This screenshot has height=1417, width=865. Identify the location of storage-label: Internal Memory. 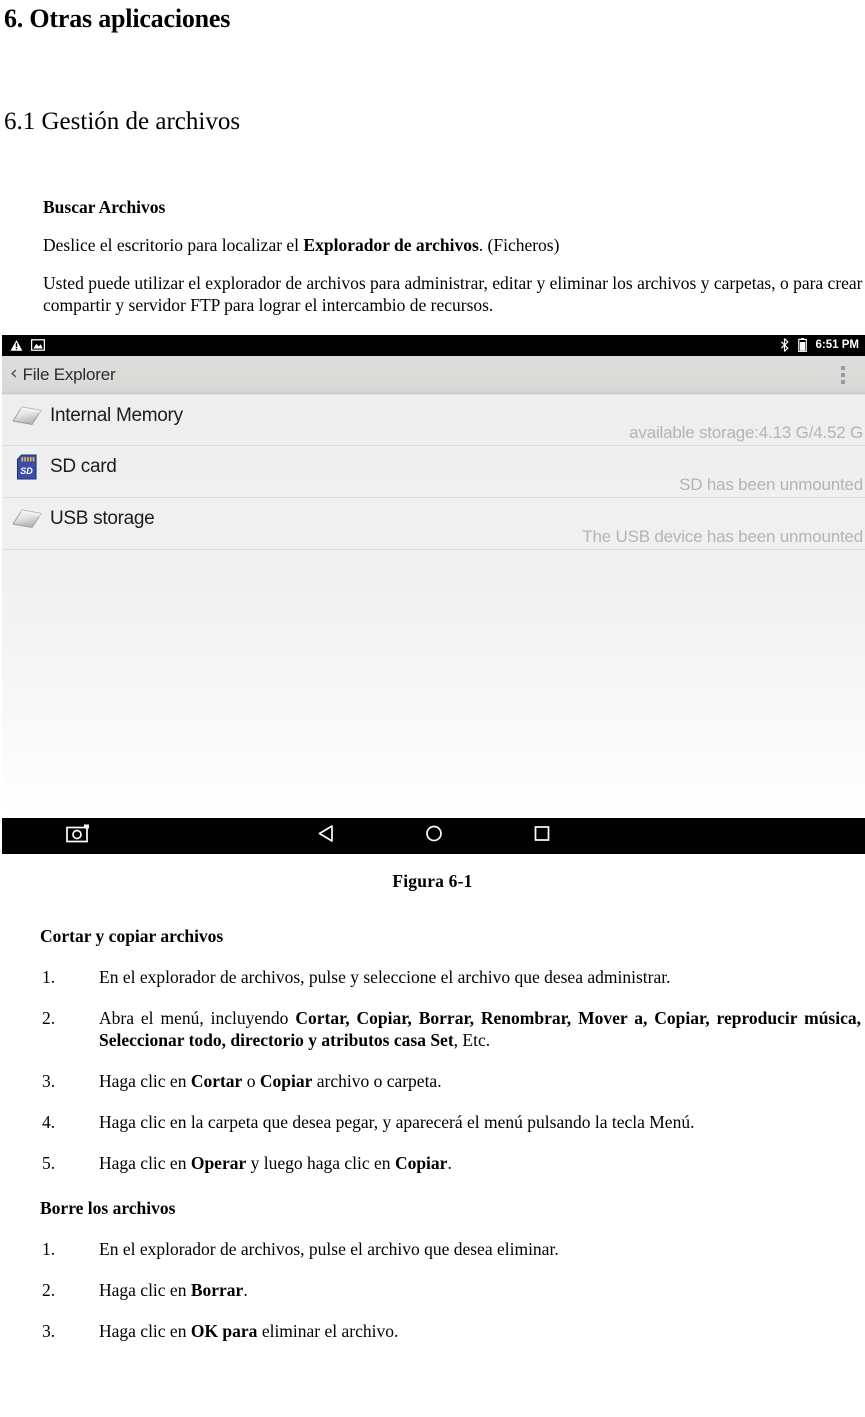
(116, 415).